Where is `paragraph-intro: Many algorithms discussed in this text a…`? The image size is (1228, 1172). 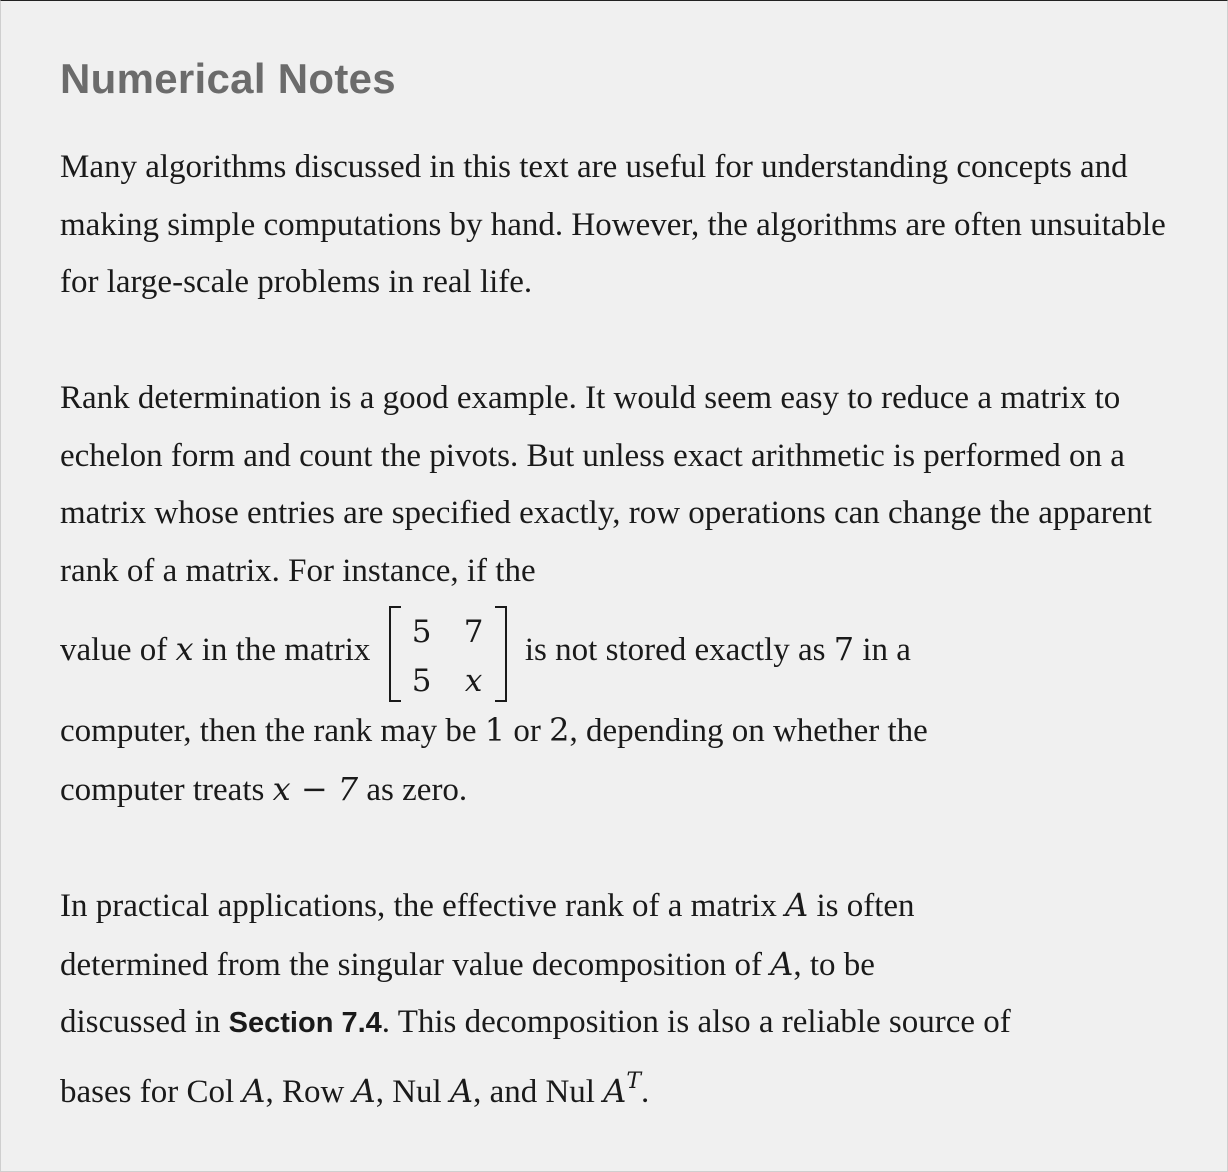
paragraph-intro: Many algorithms discussed in this text a… is located at coordinates (613, 225).